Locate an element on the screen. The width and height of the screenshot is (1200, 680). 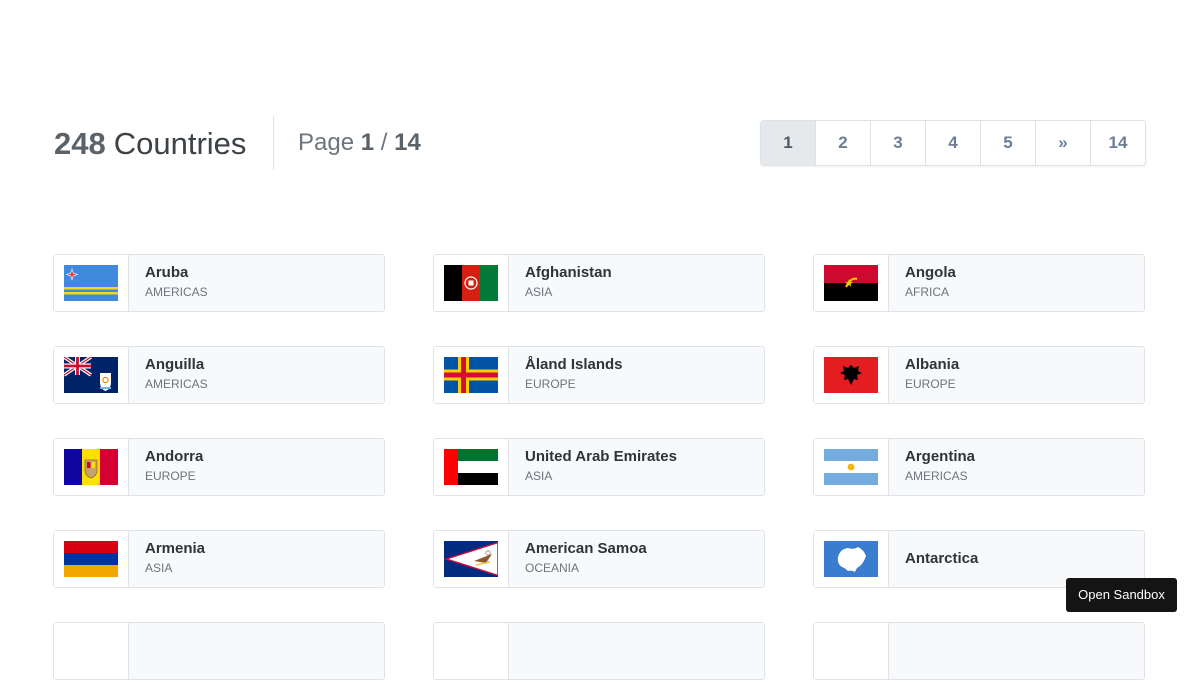
country-card: Albania EUROPE is located at coordinates (979, 375).